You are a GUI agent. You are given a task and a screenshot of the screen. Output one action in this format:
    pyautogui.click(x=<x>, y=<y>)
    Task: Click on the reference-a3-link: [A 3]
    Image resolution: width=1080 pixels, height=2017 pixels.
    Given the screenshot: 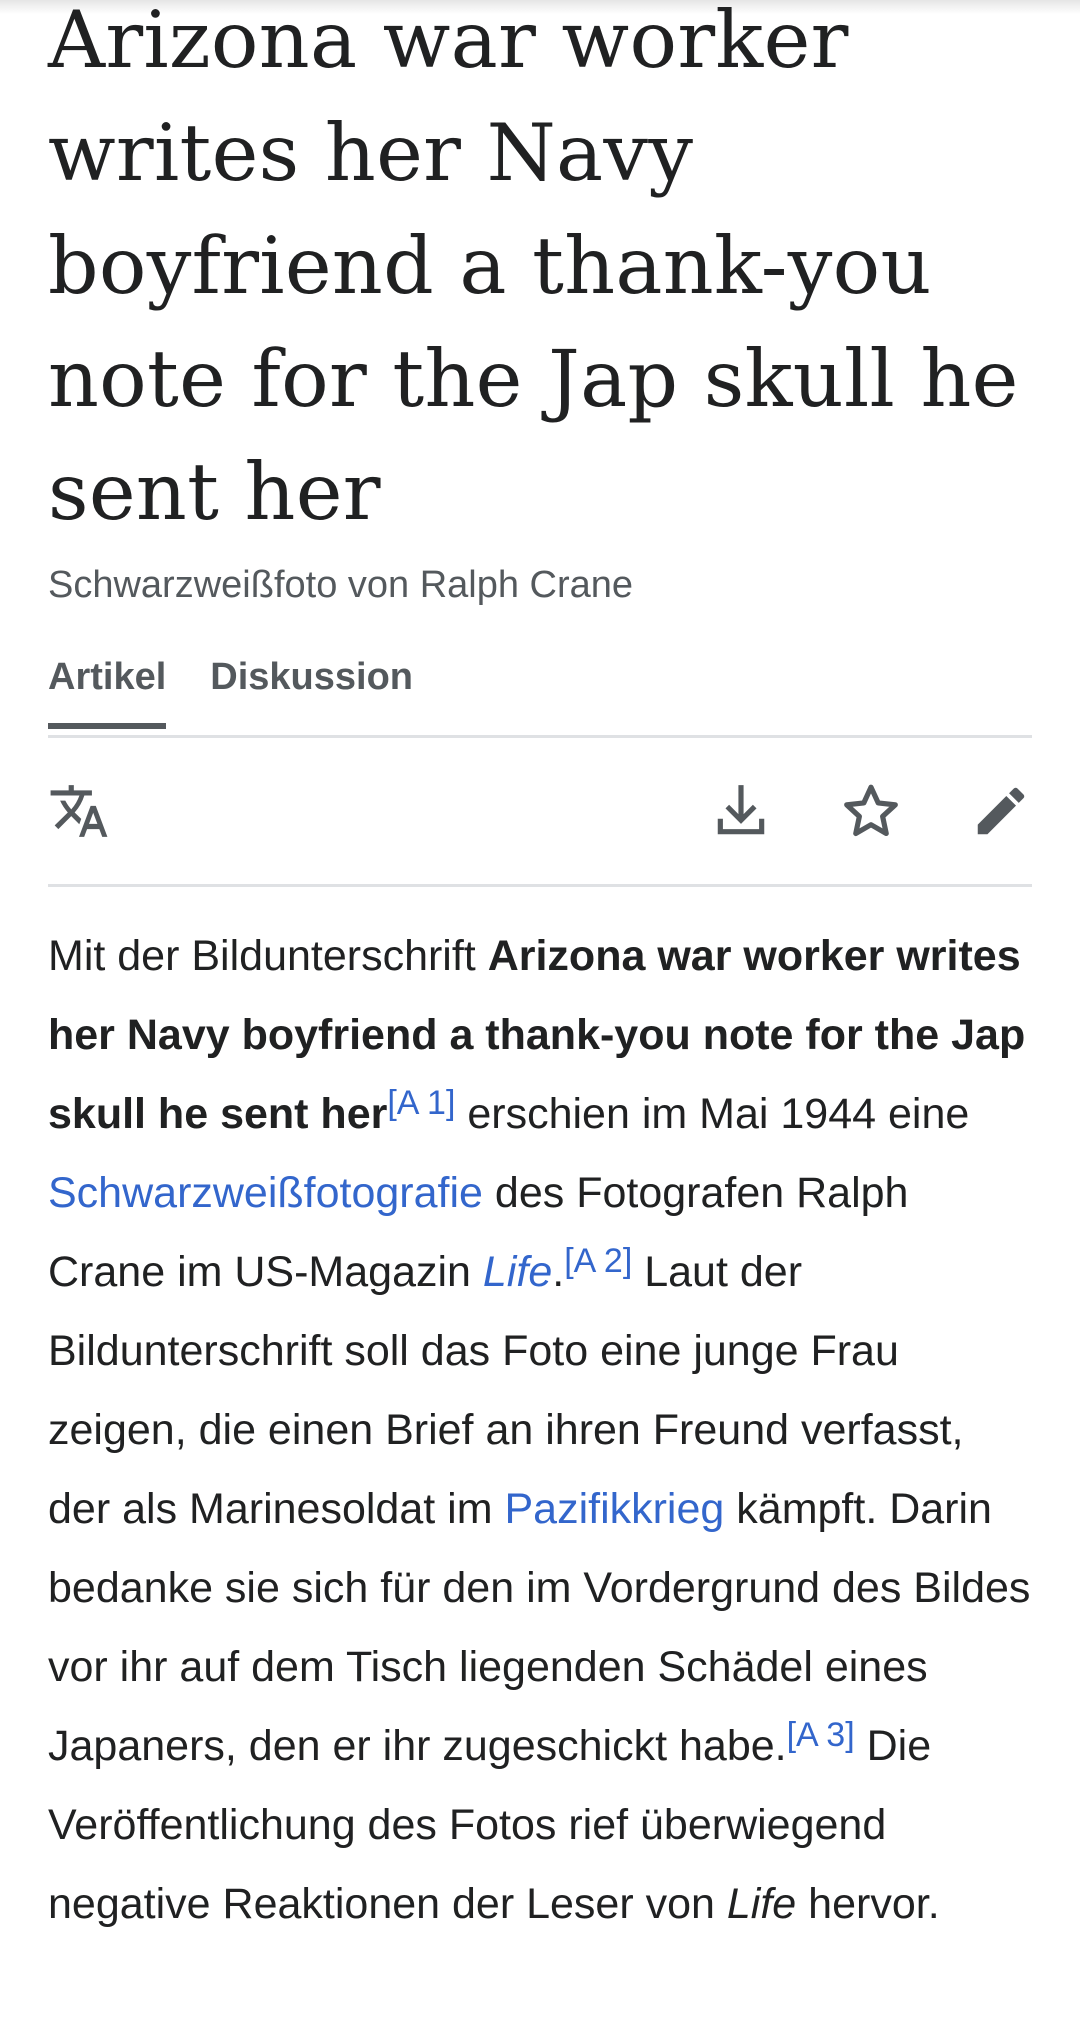 What is the action you would take?
    pyautogui.click(x=821, y=1735)
    